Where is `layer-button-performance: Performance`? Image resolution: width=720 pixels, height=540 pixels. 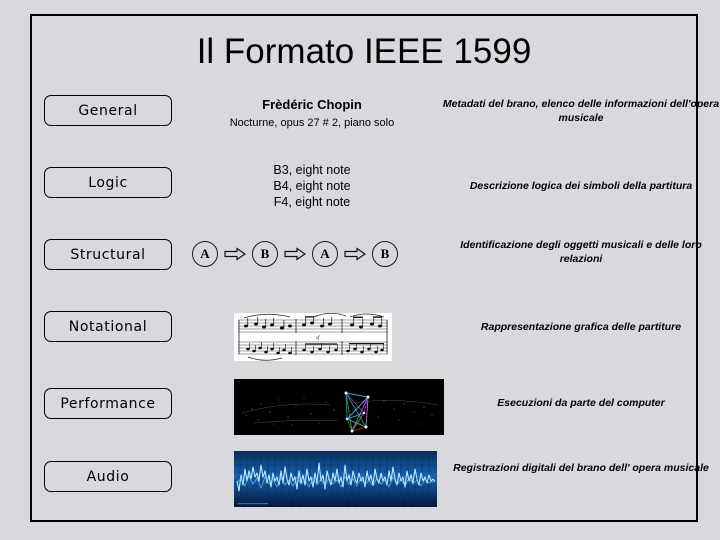
layer-button-performance: Performance is located at coordinates (108, 403).